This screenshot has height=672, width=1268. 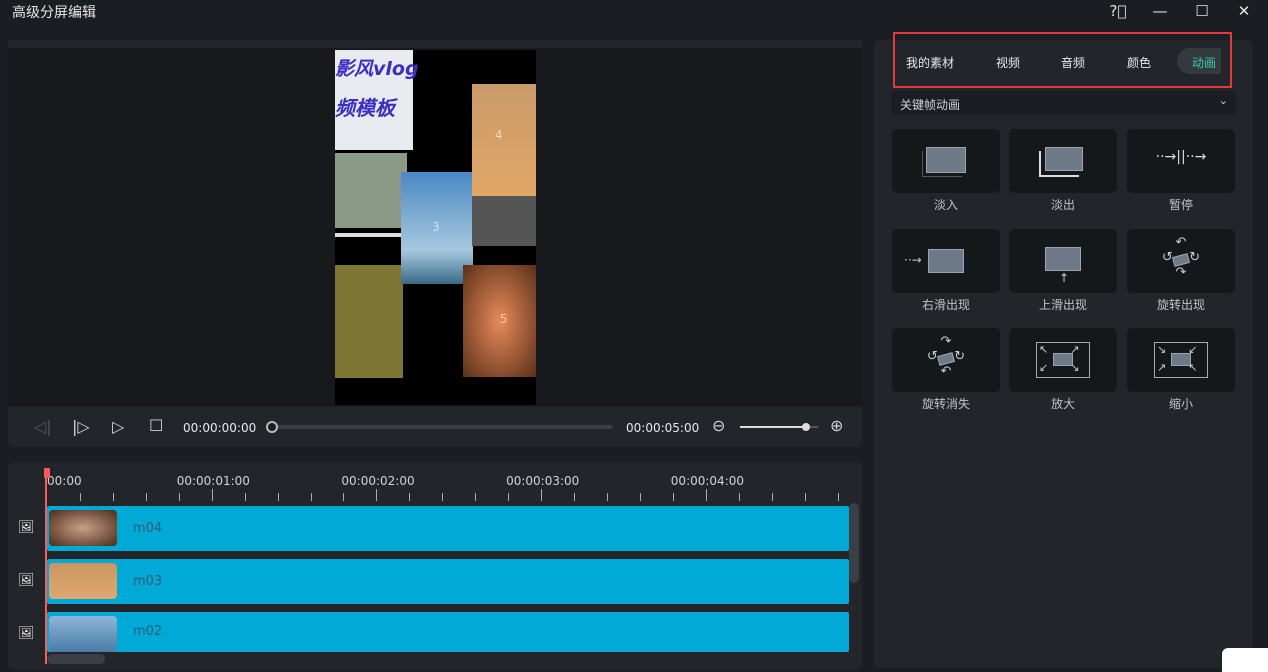 I want to click on animation-fade-out-button, so click(x=1063, y=161).